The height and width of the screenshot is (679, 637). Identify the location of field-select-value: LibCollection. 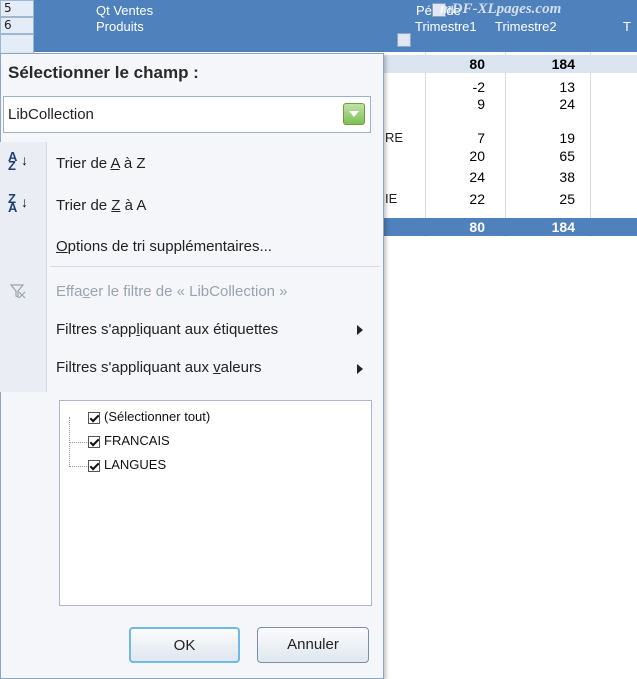
(51, 114).